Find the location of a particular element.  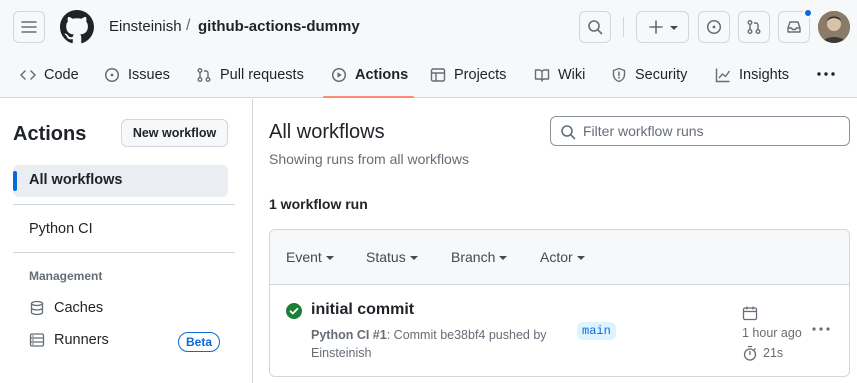

management-heading: Management is located at coordinates (66, 276).